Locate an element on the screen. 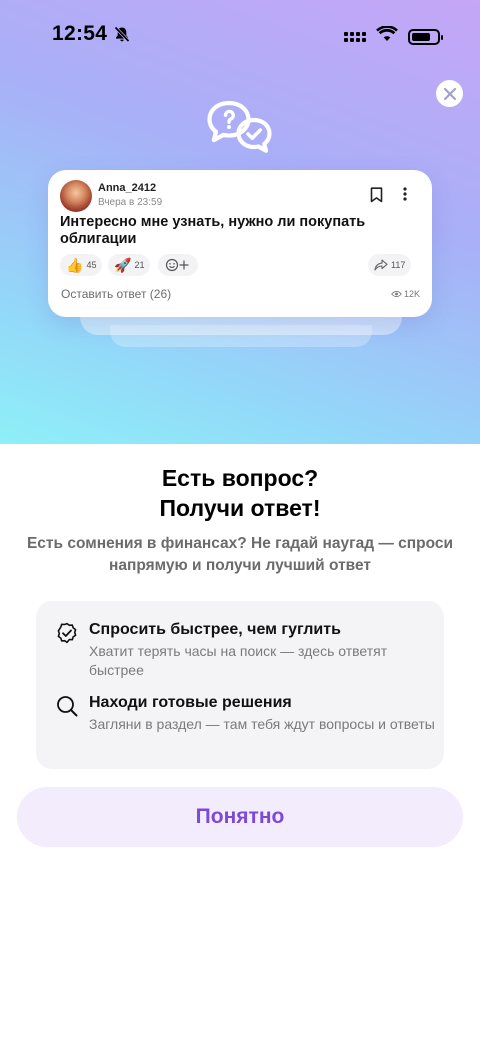 The height and width of the screenshot is (1043, 480). got-it-button: Понятно is located at coordinates (240, 817).